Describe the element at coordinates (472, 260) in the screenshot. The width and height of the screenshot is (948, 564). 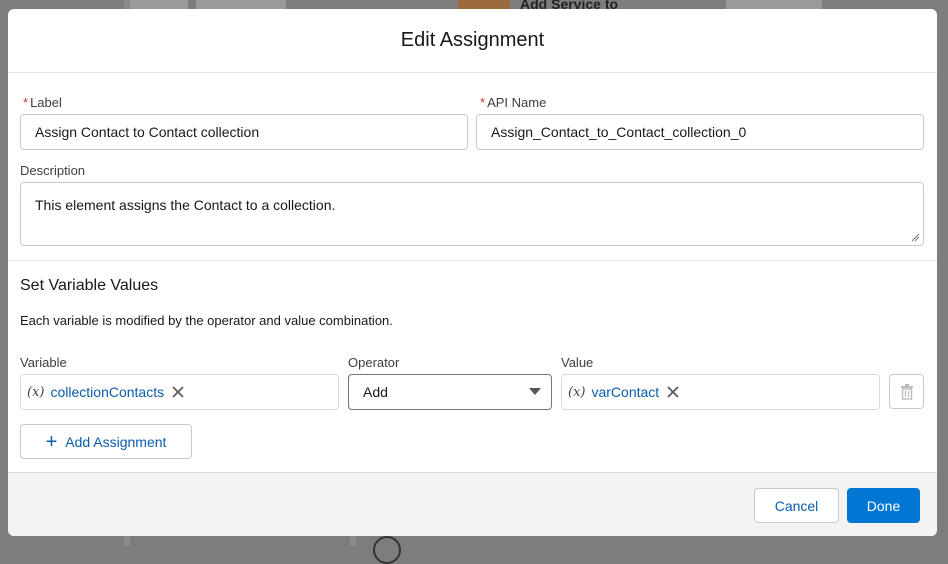
I see `section-divider` at that location.